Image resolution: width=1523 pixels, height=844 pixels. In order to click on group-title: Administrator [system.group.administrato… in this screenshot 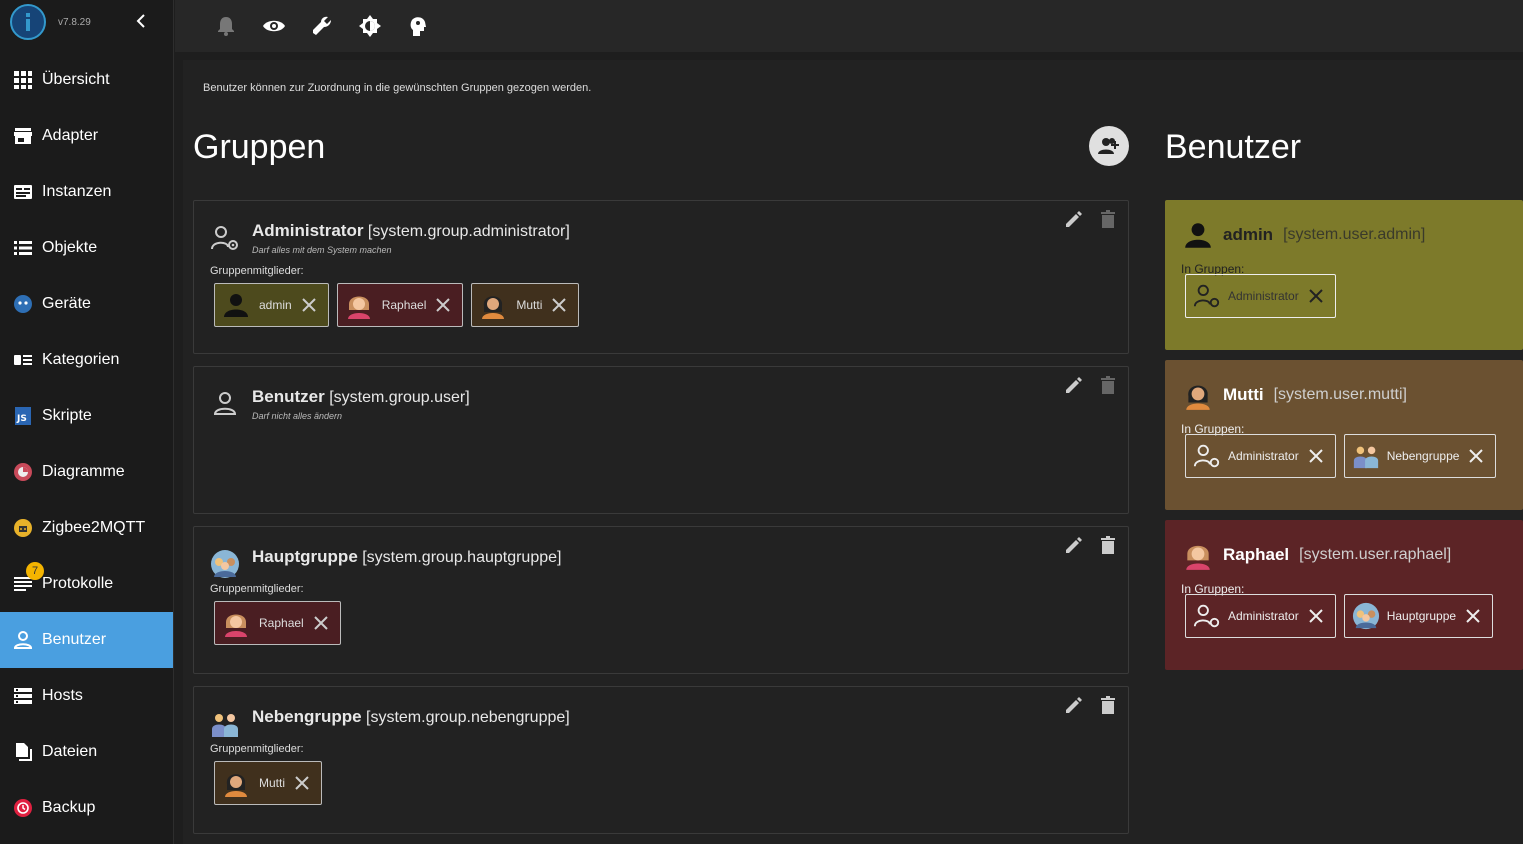, I will do `click(411, 231)`.